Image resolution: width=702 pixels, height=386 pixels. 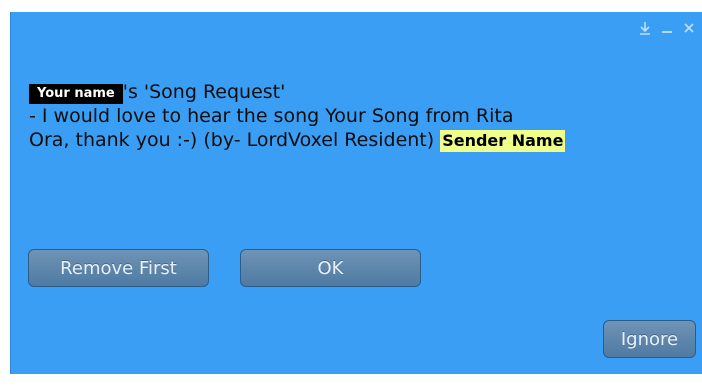 What do you see at coordinates (351, 6) in the screenshot?
I see `background-window-strip` at bounding box center [351, 6].